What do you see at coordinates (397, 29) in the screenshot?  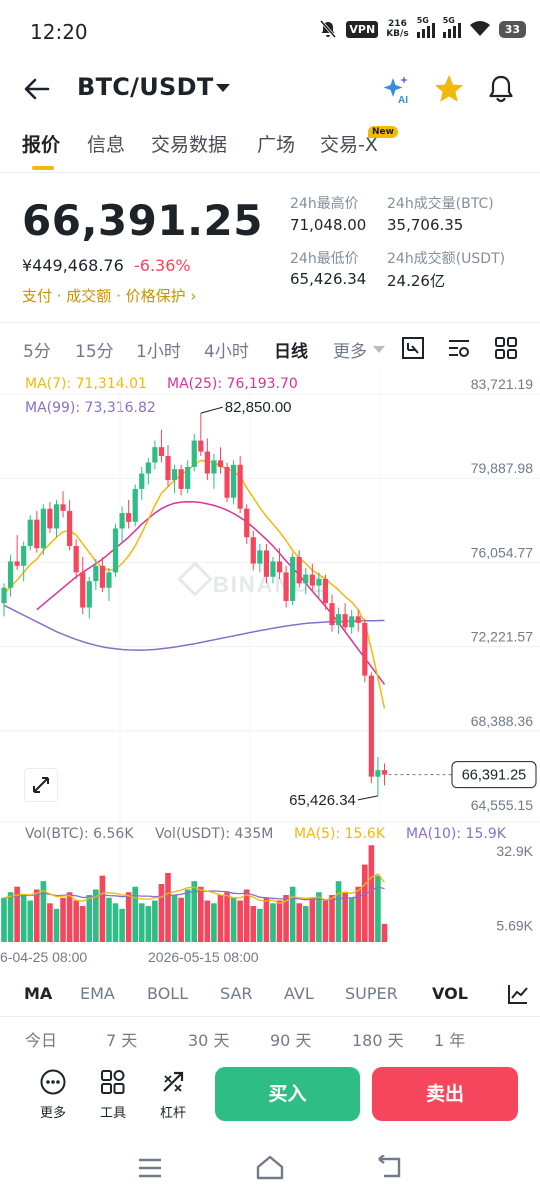 I see `net-speed: 216 KB/s` at bounding box center [397, 29].